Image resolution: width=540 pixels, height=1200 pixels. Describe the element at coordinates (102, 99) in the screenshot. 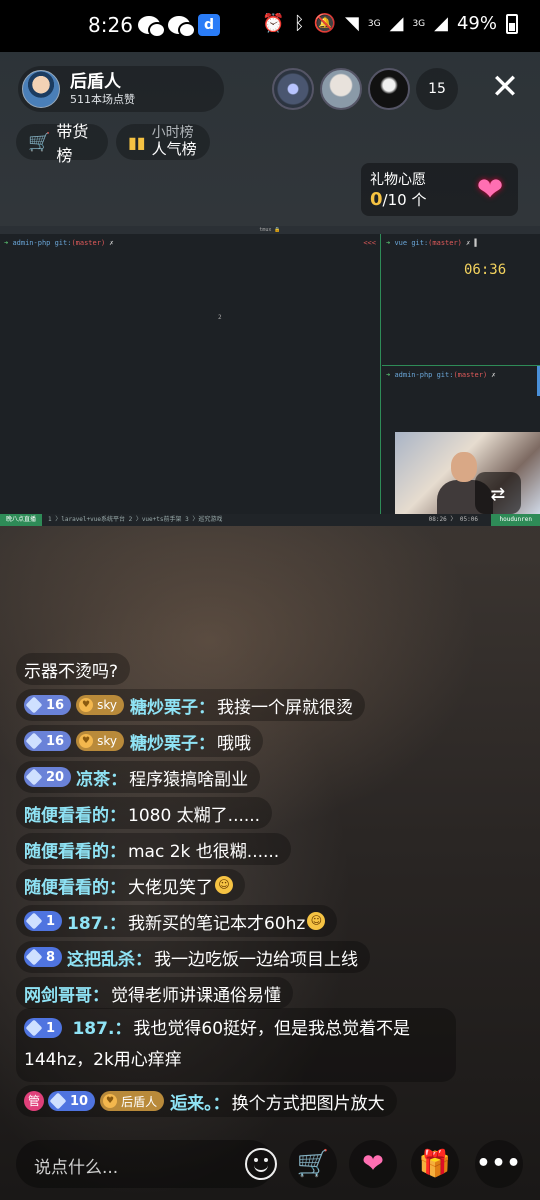

I see `host-likes: 511本场点赞` at that location.